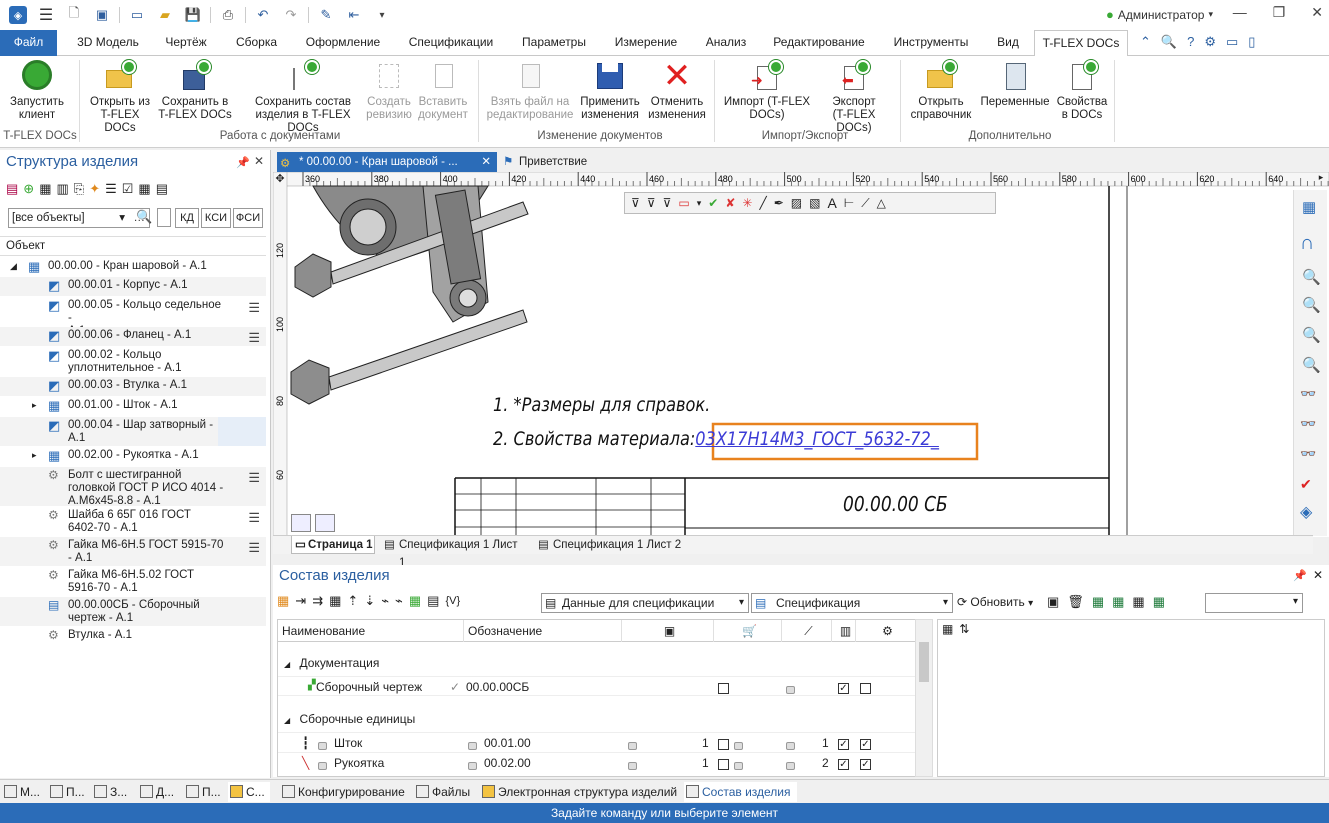 This screenshot has width=1329, height=823. Describe the element at coordinates (283, 601) in the screenshot. I see `add-row-icon: ▦` at that location.